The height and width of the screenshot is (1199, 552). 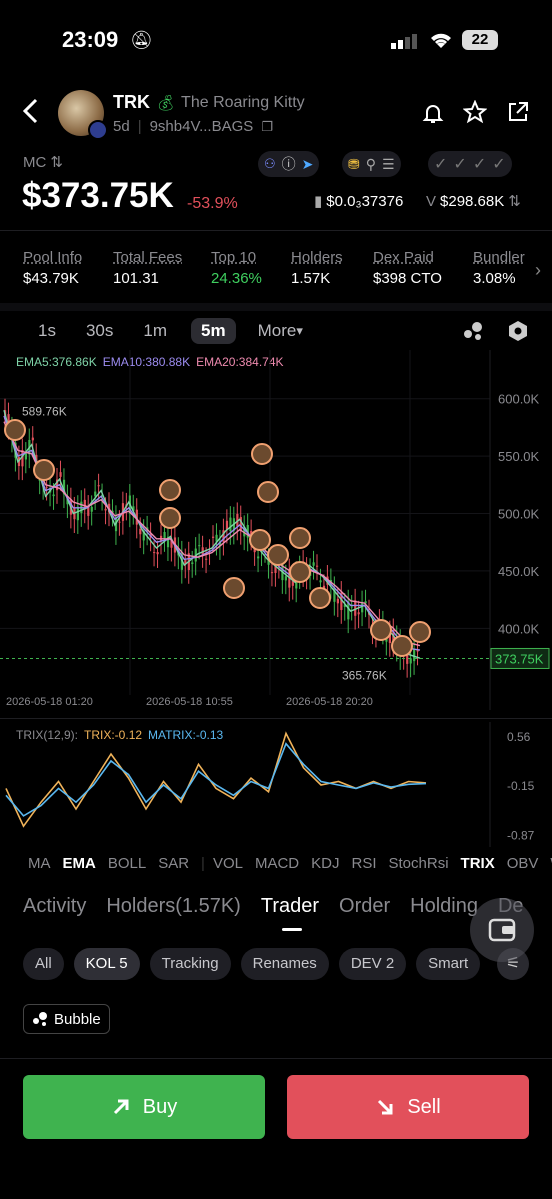 What do you see at coordinates (523, 863) in the screenshot?
I see `indicator-tab: OBV` at bounding box center [523, 863].